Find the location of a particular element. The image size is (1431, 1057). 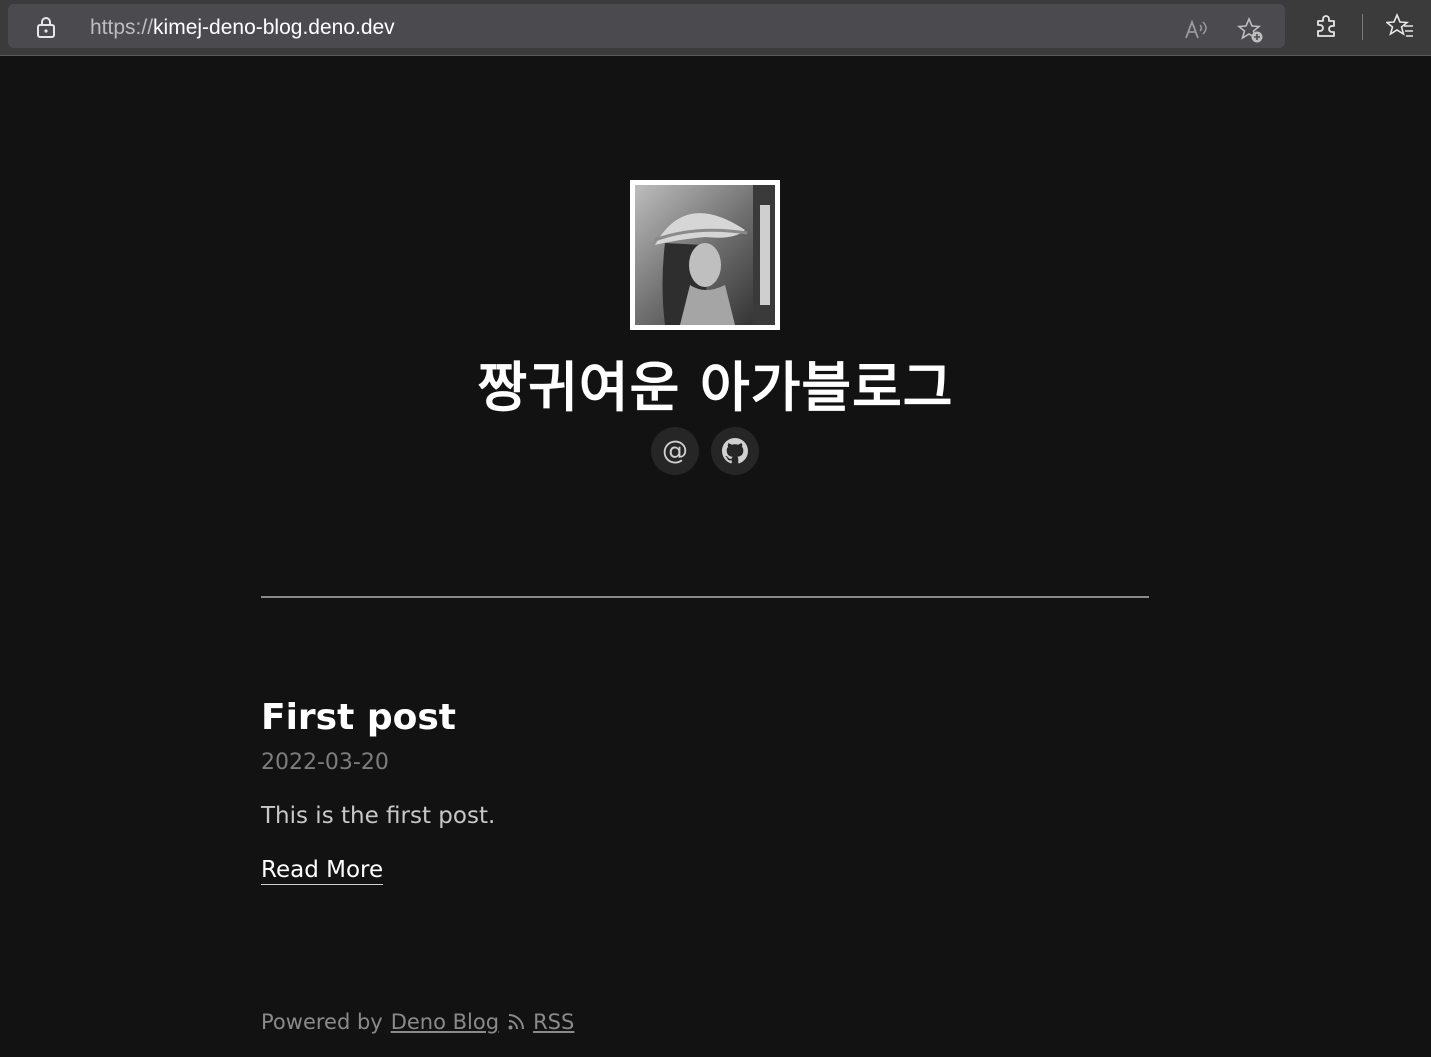

email-link: @ is located at coordinates (675, 451).